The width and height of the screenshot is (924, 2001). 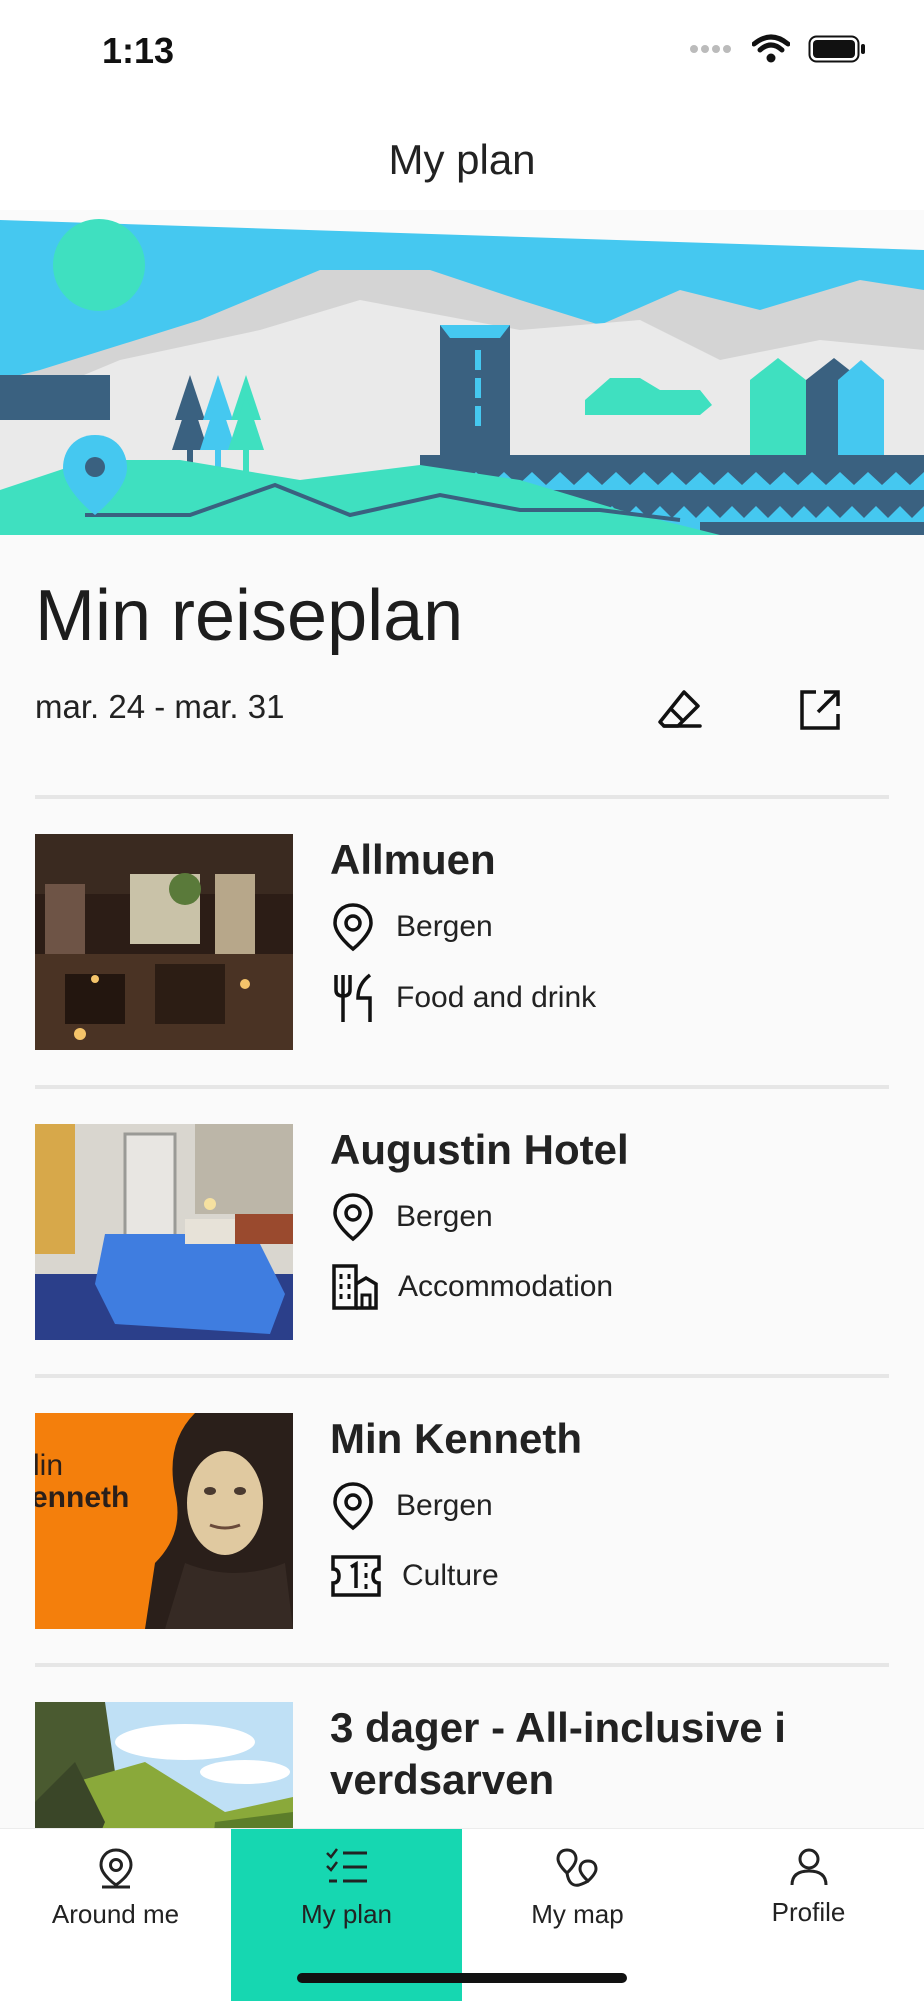 What do you see at coordinates (836, 49) in the screenshot?
I see `battery-icon` at bounding box center [836, 49].